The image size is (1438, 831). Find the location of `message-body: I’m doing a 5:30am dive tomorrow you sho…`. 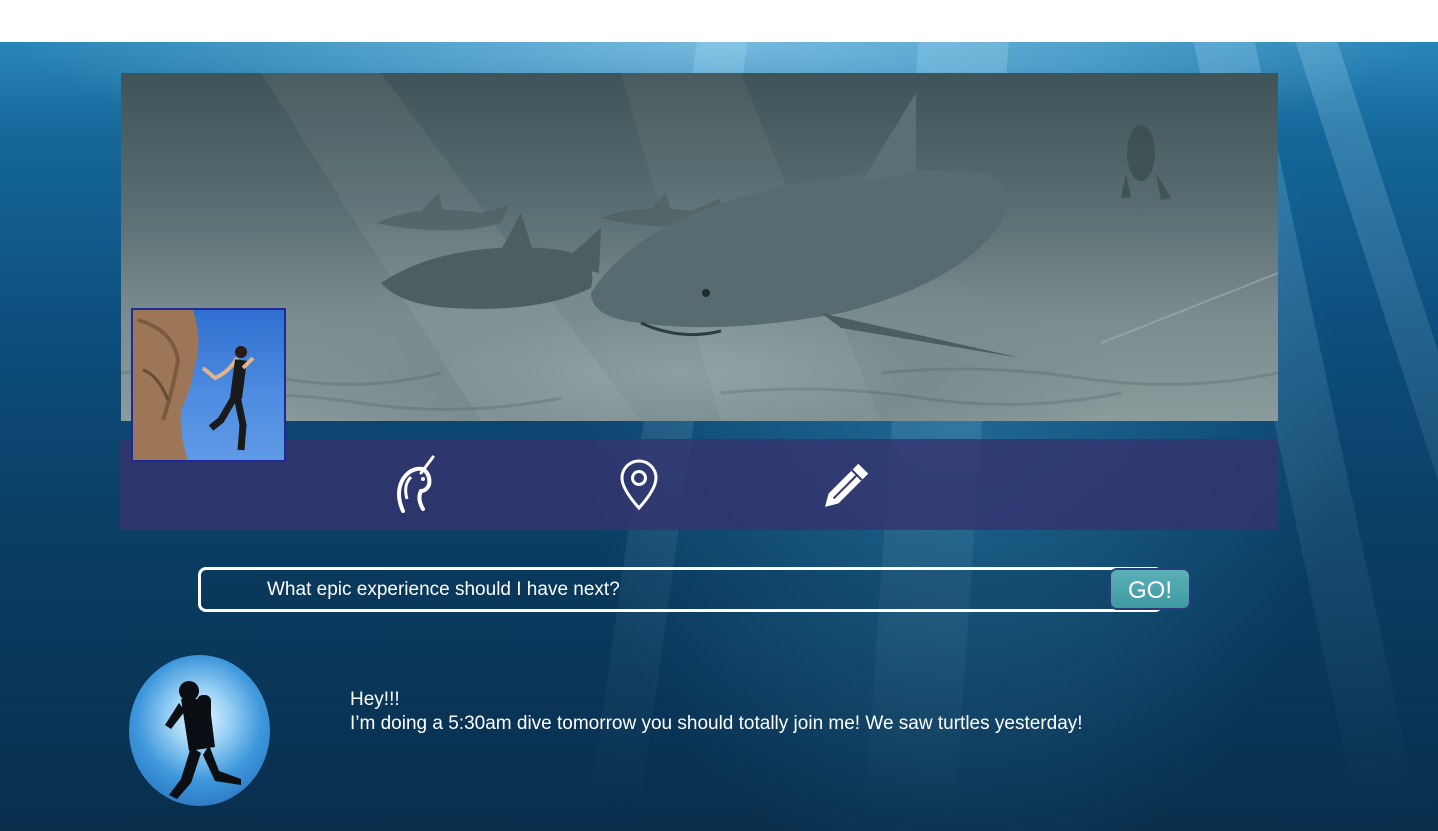

message-body: I’m doing a 5:30am dive tomorrow you sho… is located at coordinates (716, 723).